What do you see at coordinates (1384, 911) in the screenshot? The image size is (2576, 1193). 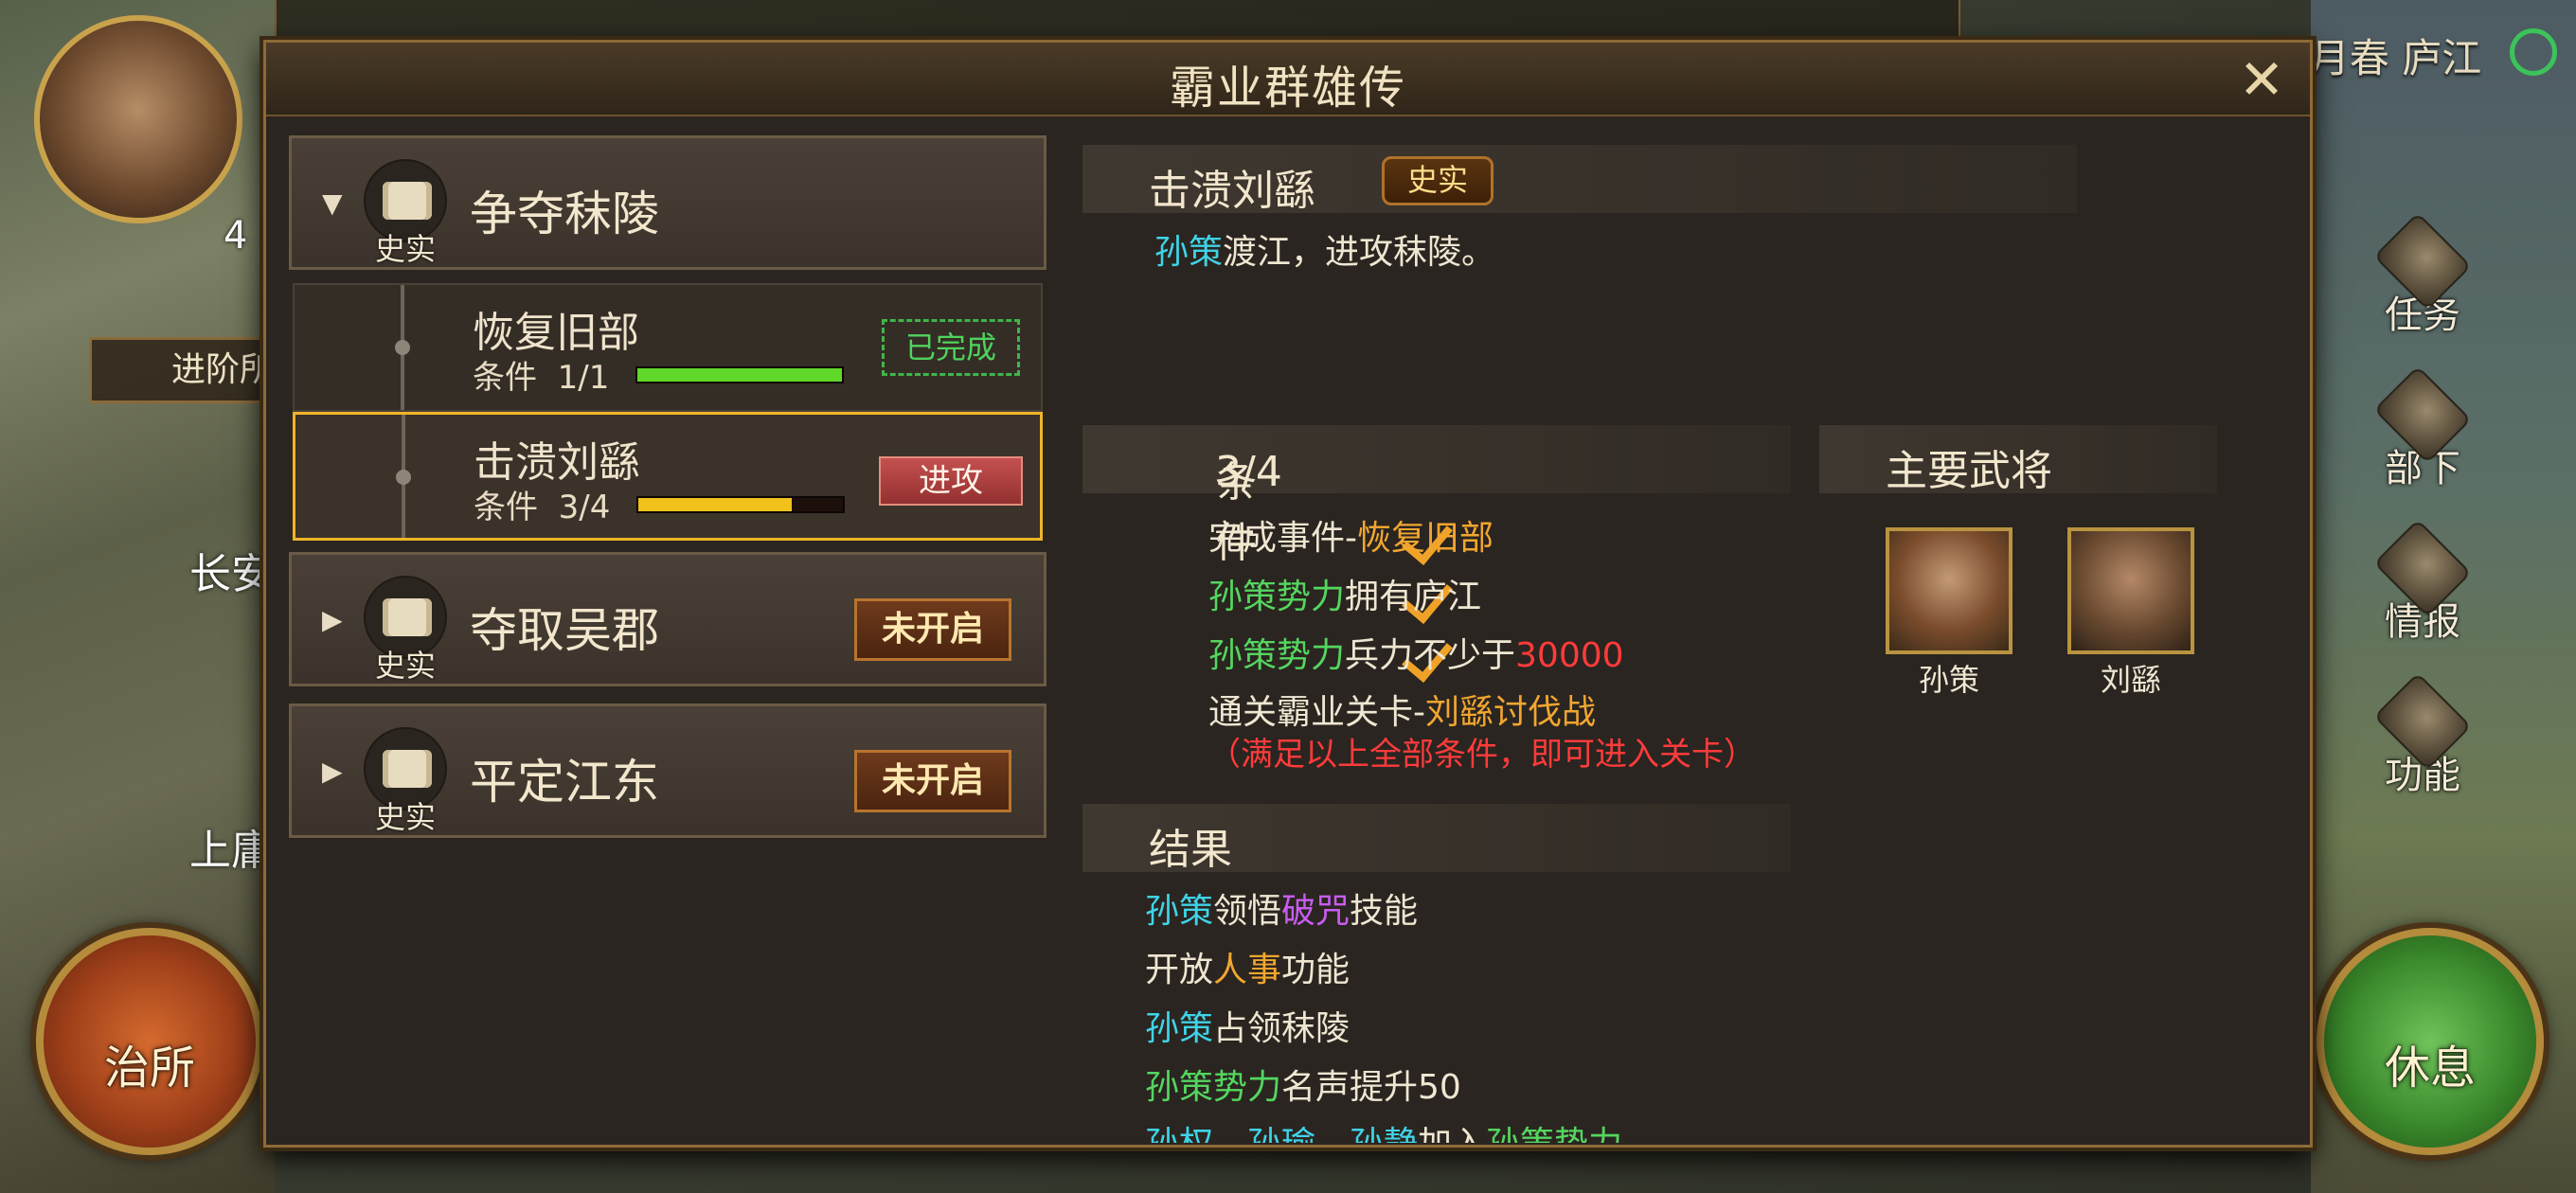 I see `result-text: 技能` at bounding box center [1384, 911].